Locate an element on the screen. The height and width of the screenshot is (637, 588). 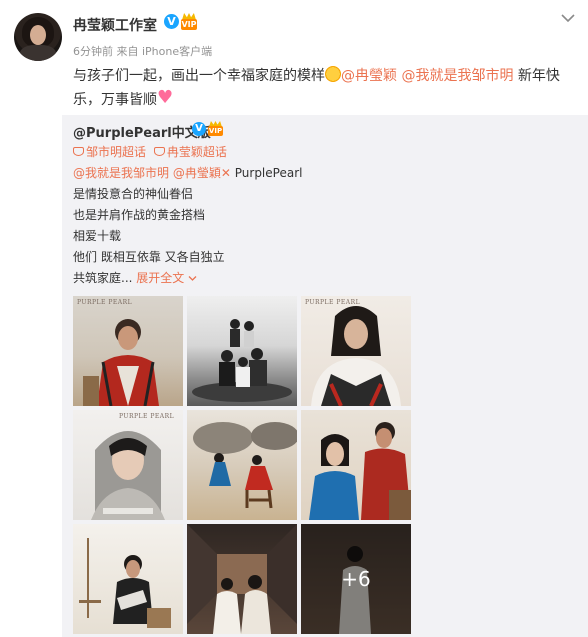
avatar is located at coordinates (38, 37).